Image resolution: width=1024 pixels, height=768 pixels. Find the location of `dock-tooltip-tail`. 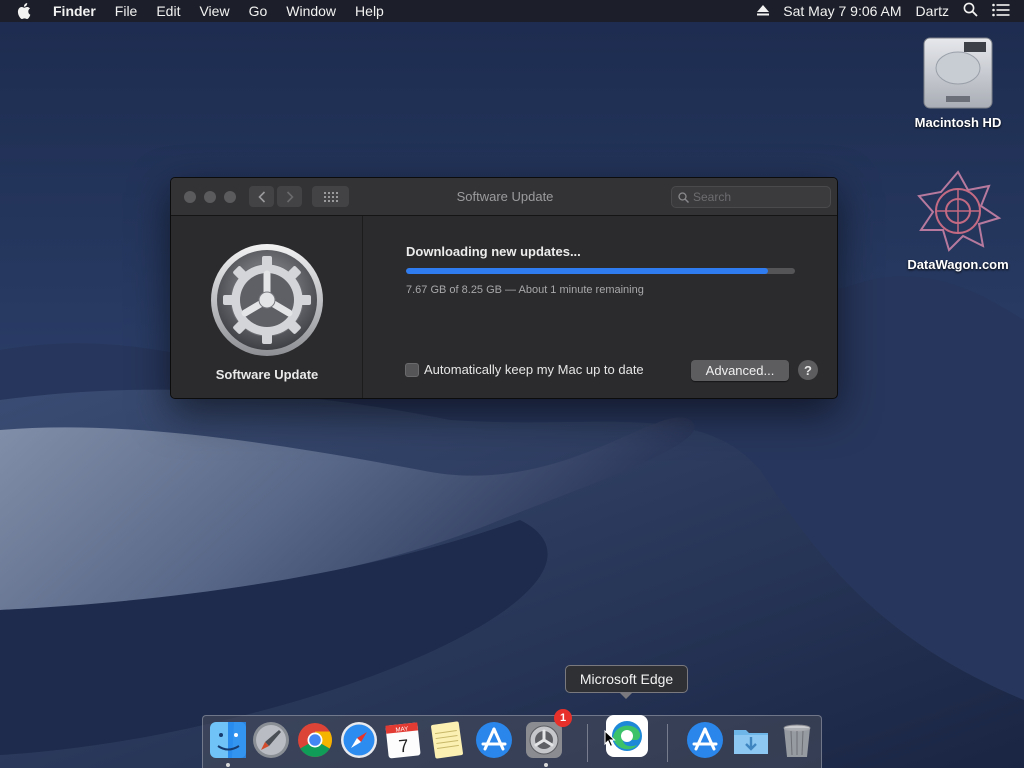

dock-tooltip-tail is located at coordinates (626, 695).